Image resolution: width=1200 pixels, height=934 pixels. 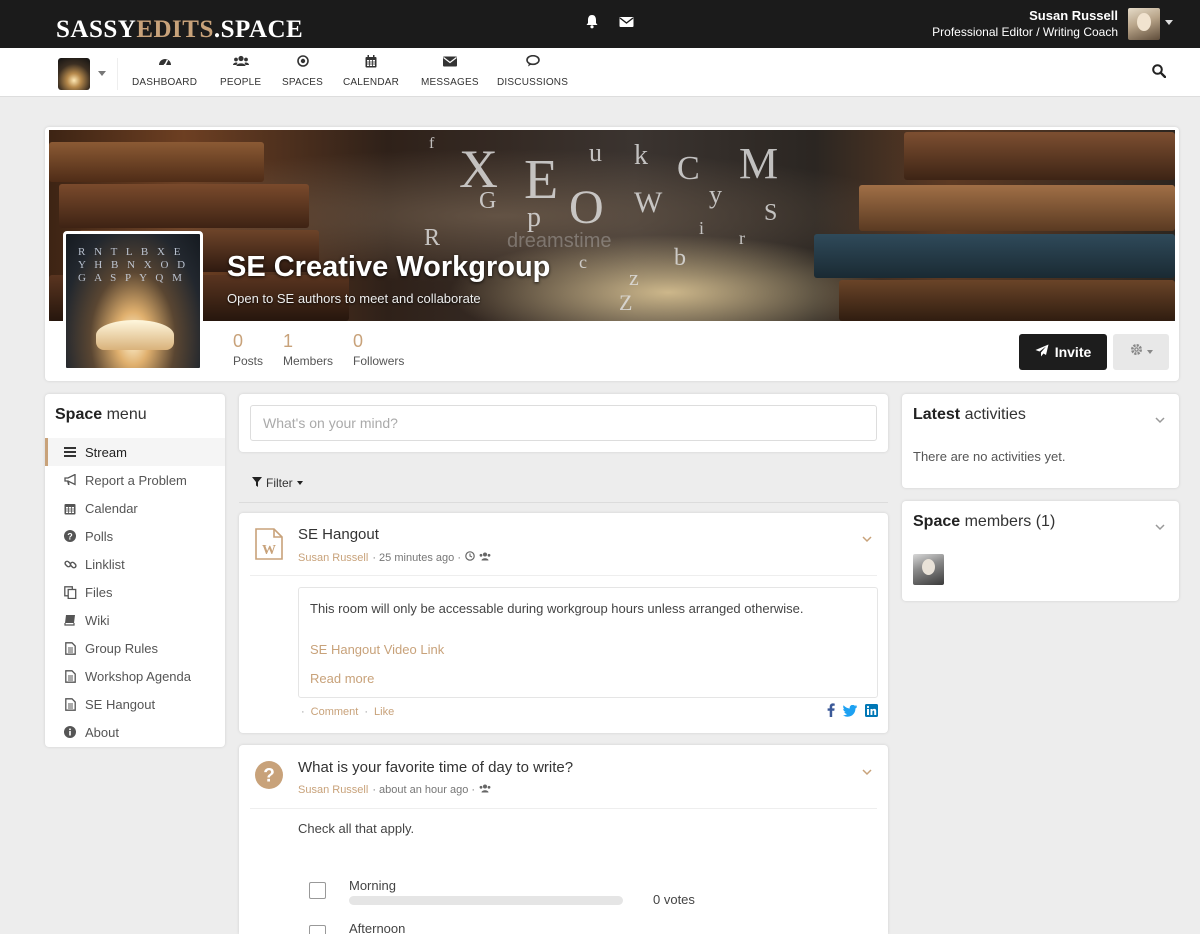 I want to click on invite-button: Invite, so click(x=1063, y=352).